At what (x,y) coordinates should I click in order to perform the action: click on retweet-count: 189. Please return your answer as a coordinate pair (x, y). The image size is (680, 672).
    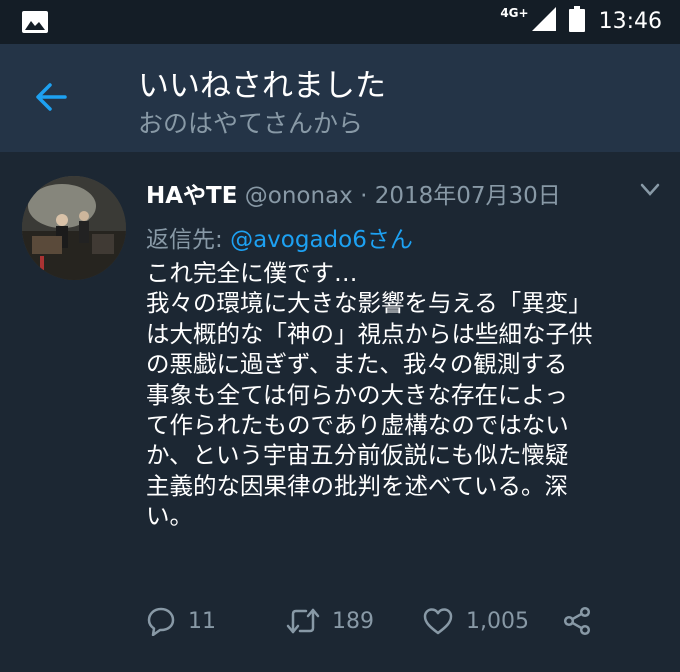
    Looking at the image, I should click on (353, 621).